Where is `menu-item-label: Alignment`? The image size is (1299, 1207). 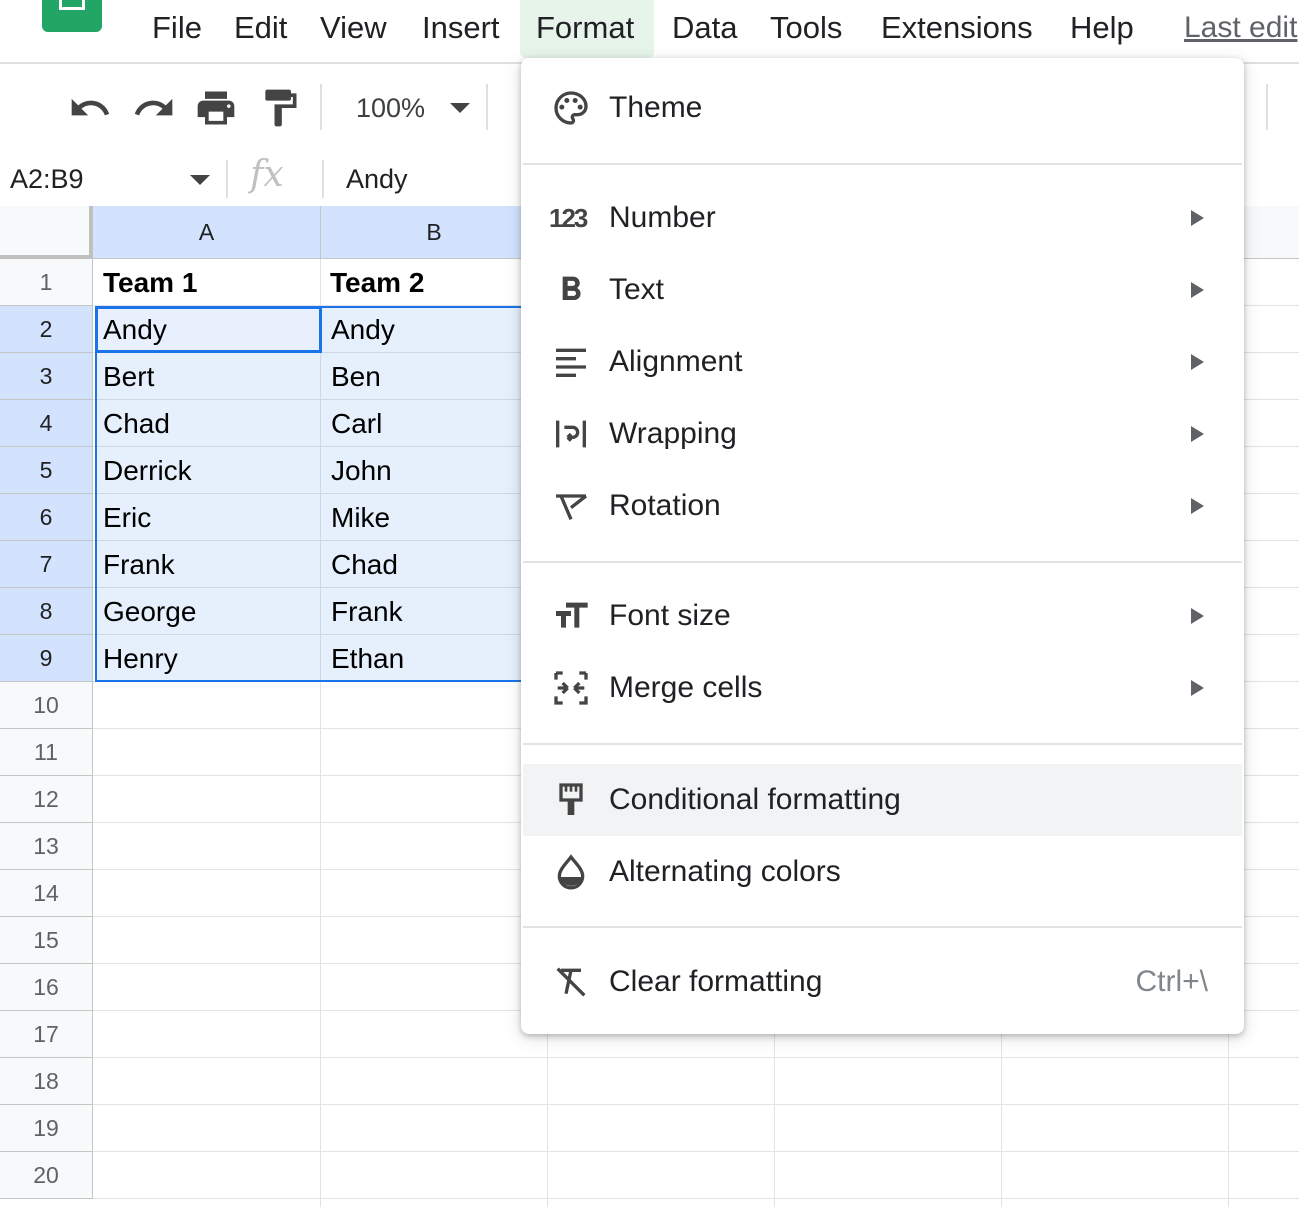 menu-item-label: Alignment is located at coordinates (676, 361).